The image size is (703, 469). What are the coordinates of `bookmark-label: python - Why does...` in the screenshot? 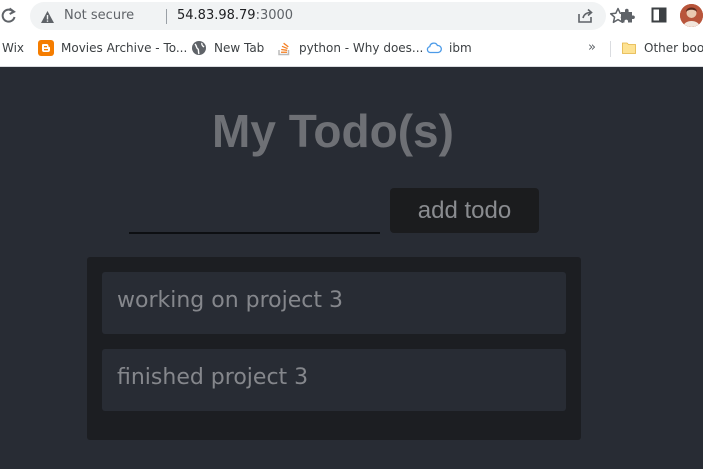 It's located at (361, 48).